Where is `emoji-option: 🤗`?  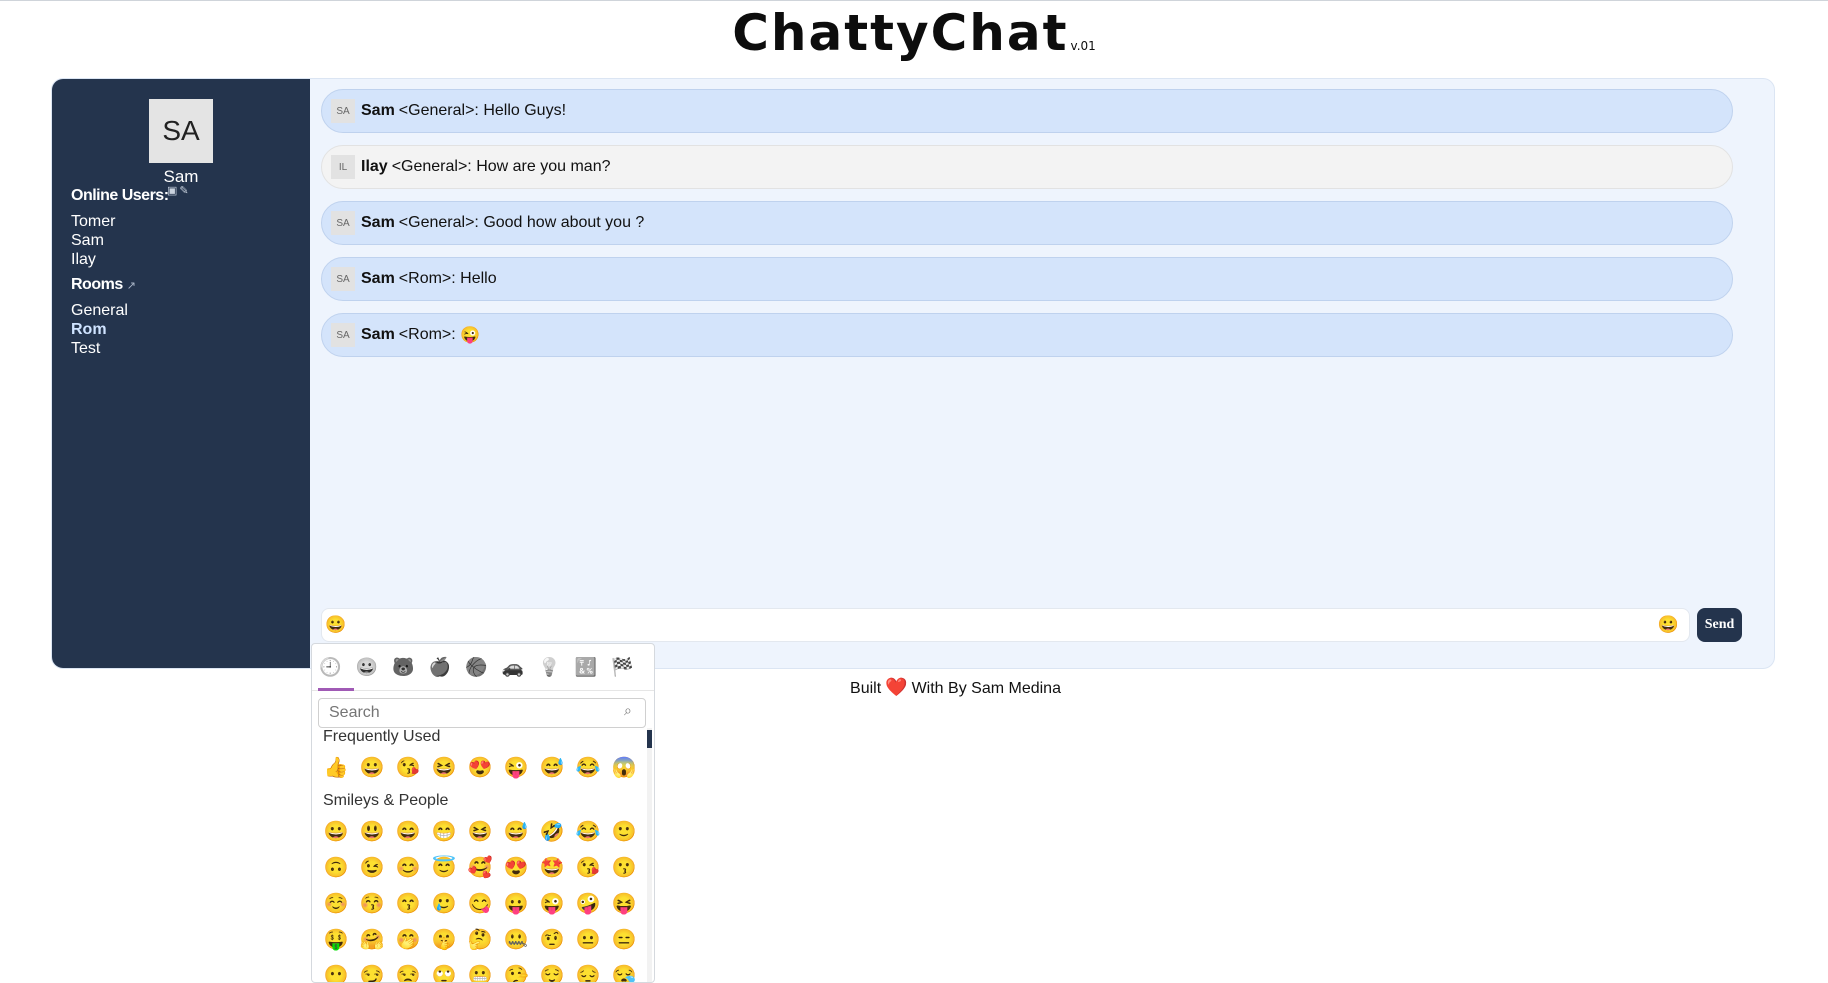 emoji-option: 🤗 is located at coordinates (372, 939).